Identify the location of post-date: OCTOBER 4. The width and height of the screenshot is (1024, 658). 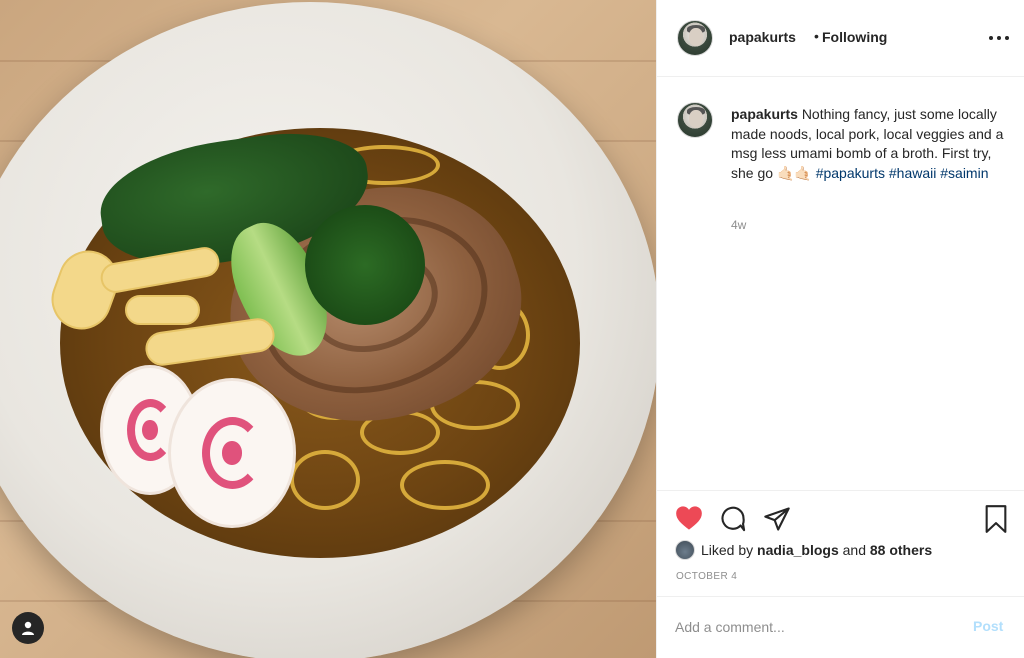
(706, 576).